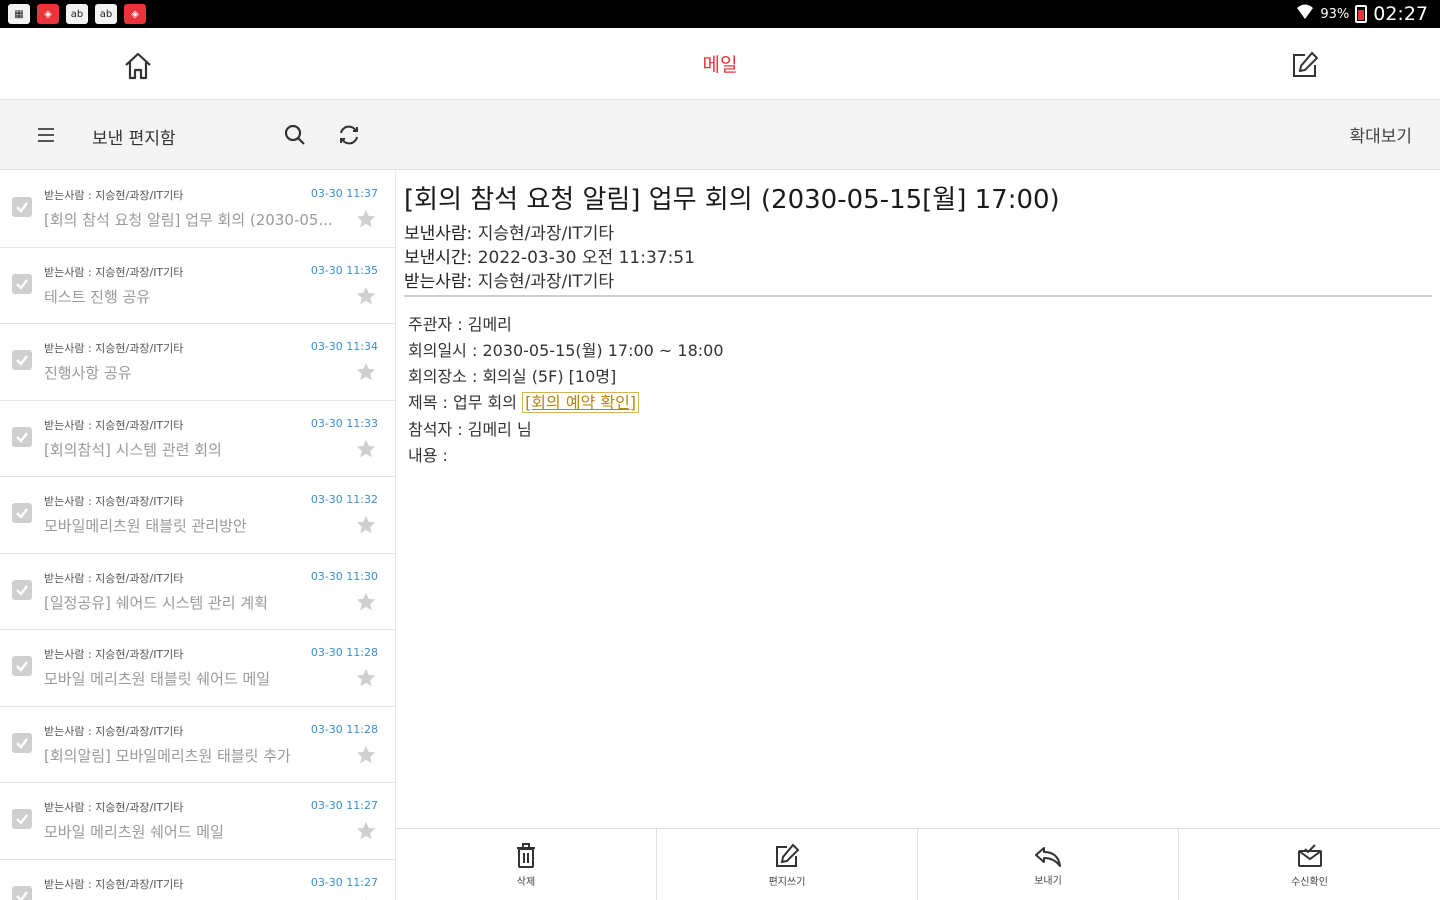 Image resolution: width=1440 pixels, height=900 pixels. Describe the element at coordinates (788, 855) in the screenshot. I see `compose-icon` at that location.